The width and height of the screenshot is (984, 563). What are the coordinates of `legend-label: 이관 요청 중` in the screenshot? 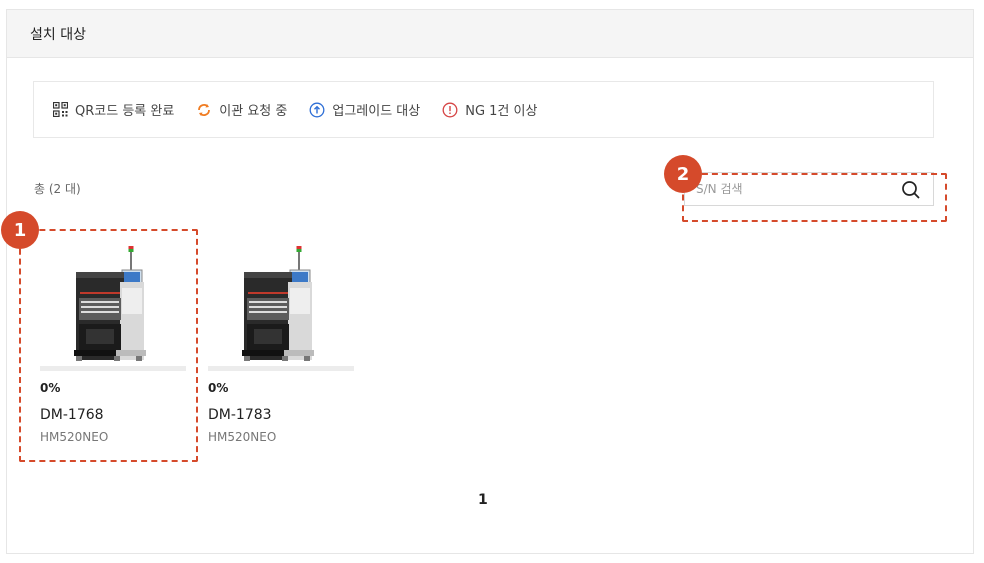 It's located at (253, 111).